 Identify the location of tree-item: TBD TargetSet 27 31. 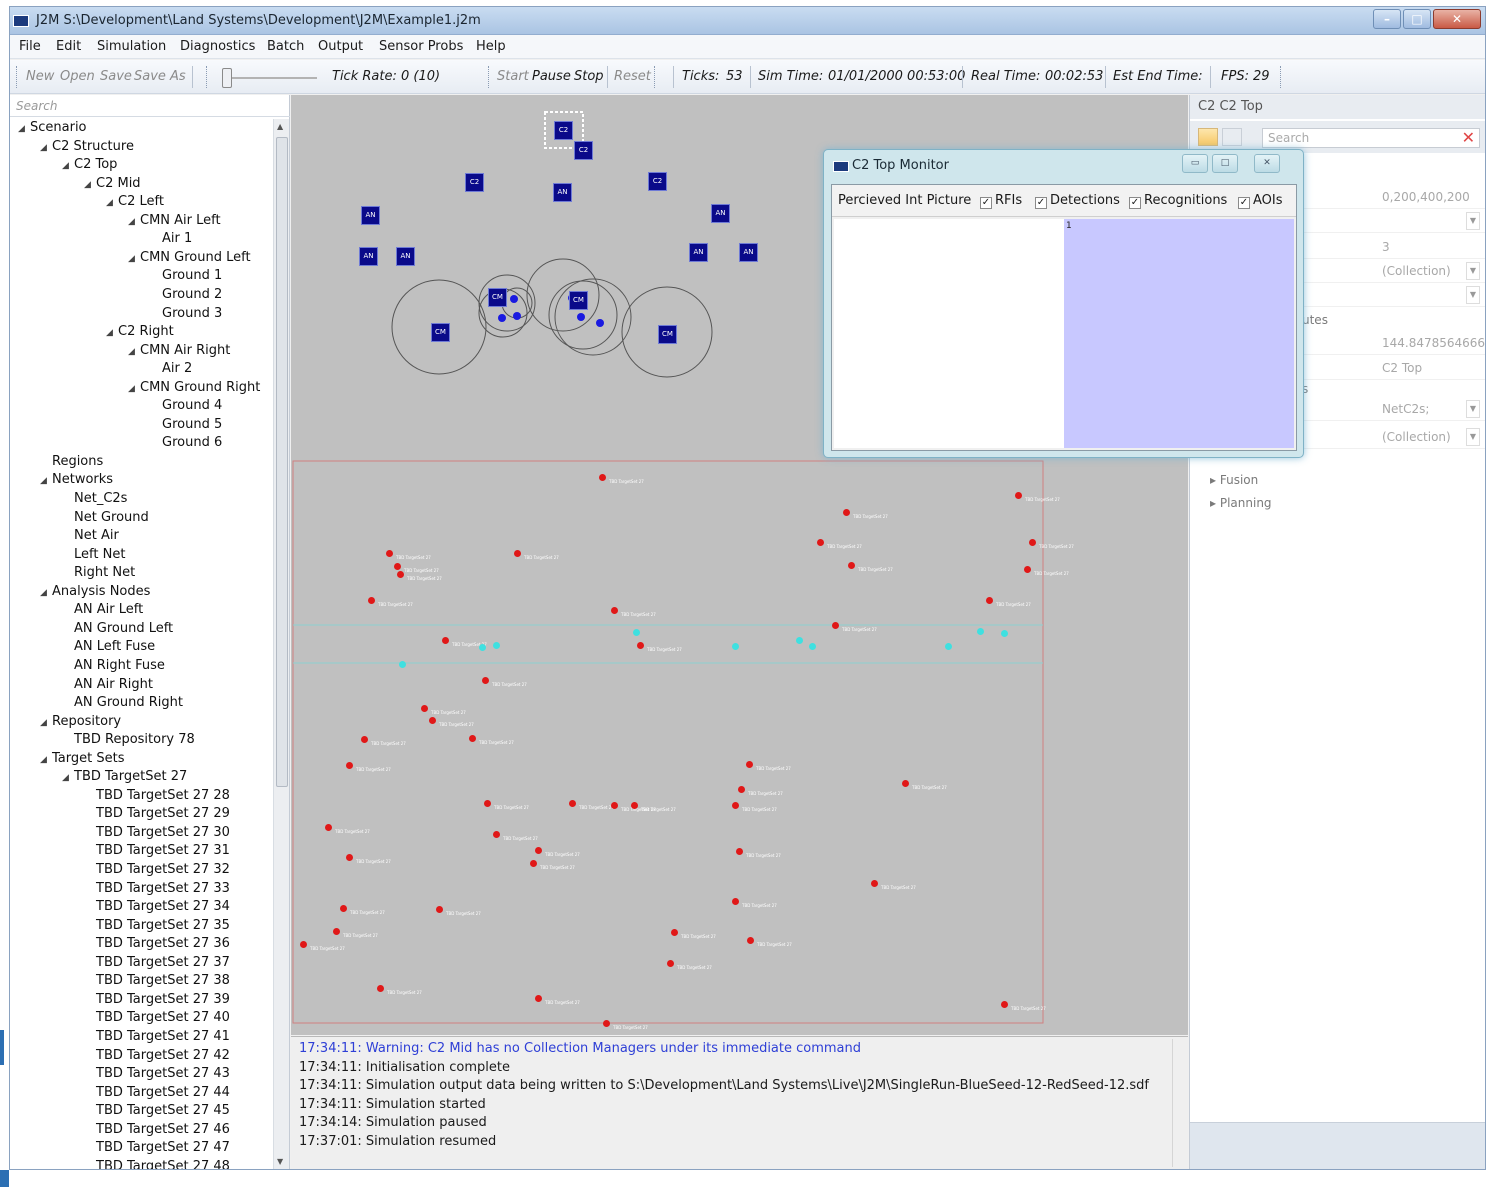
(157, 851).